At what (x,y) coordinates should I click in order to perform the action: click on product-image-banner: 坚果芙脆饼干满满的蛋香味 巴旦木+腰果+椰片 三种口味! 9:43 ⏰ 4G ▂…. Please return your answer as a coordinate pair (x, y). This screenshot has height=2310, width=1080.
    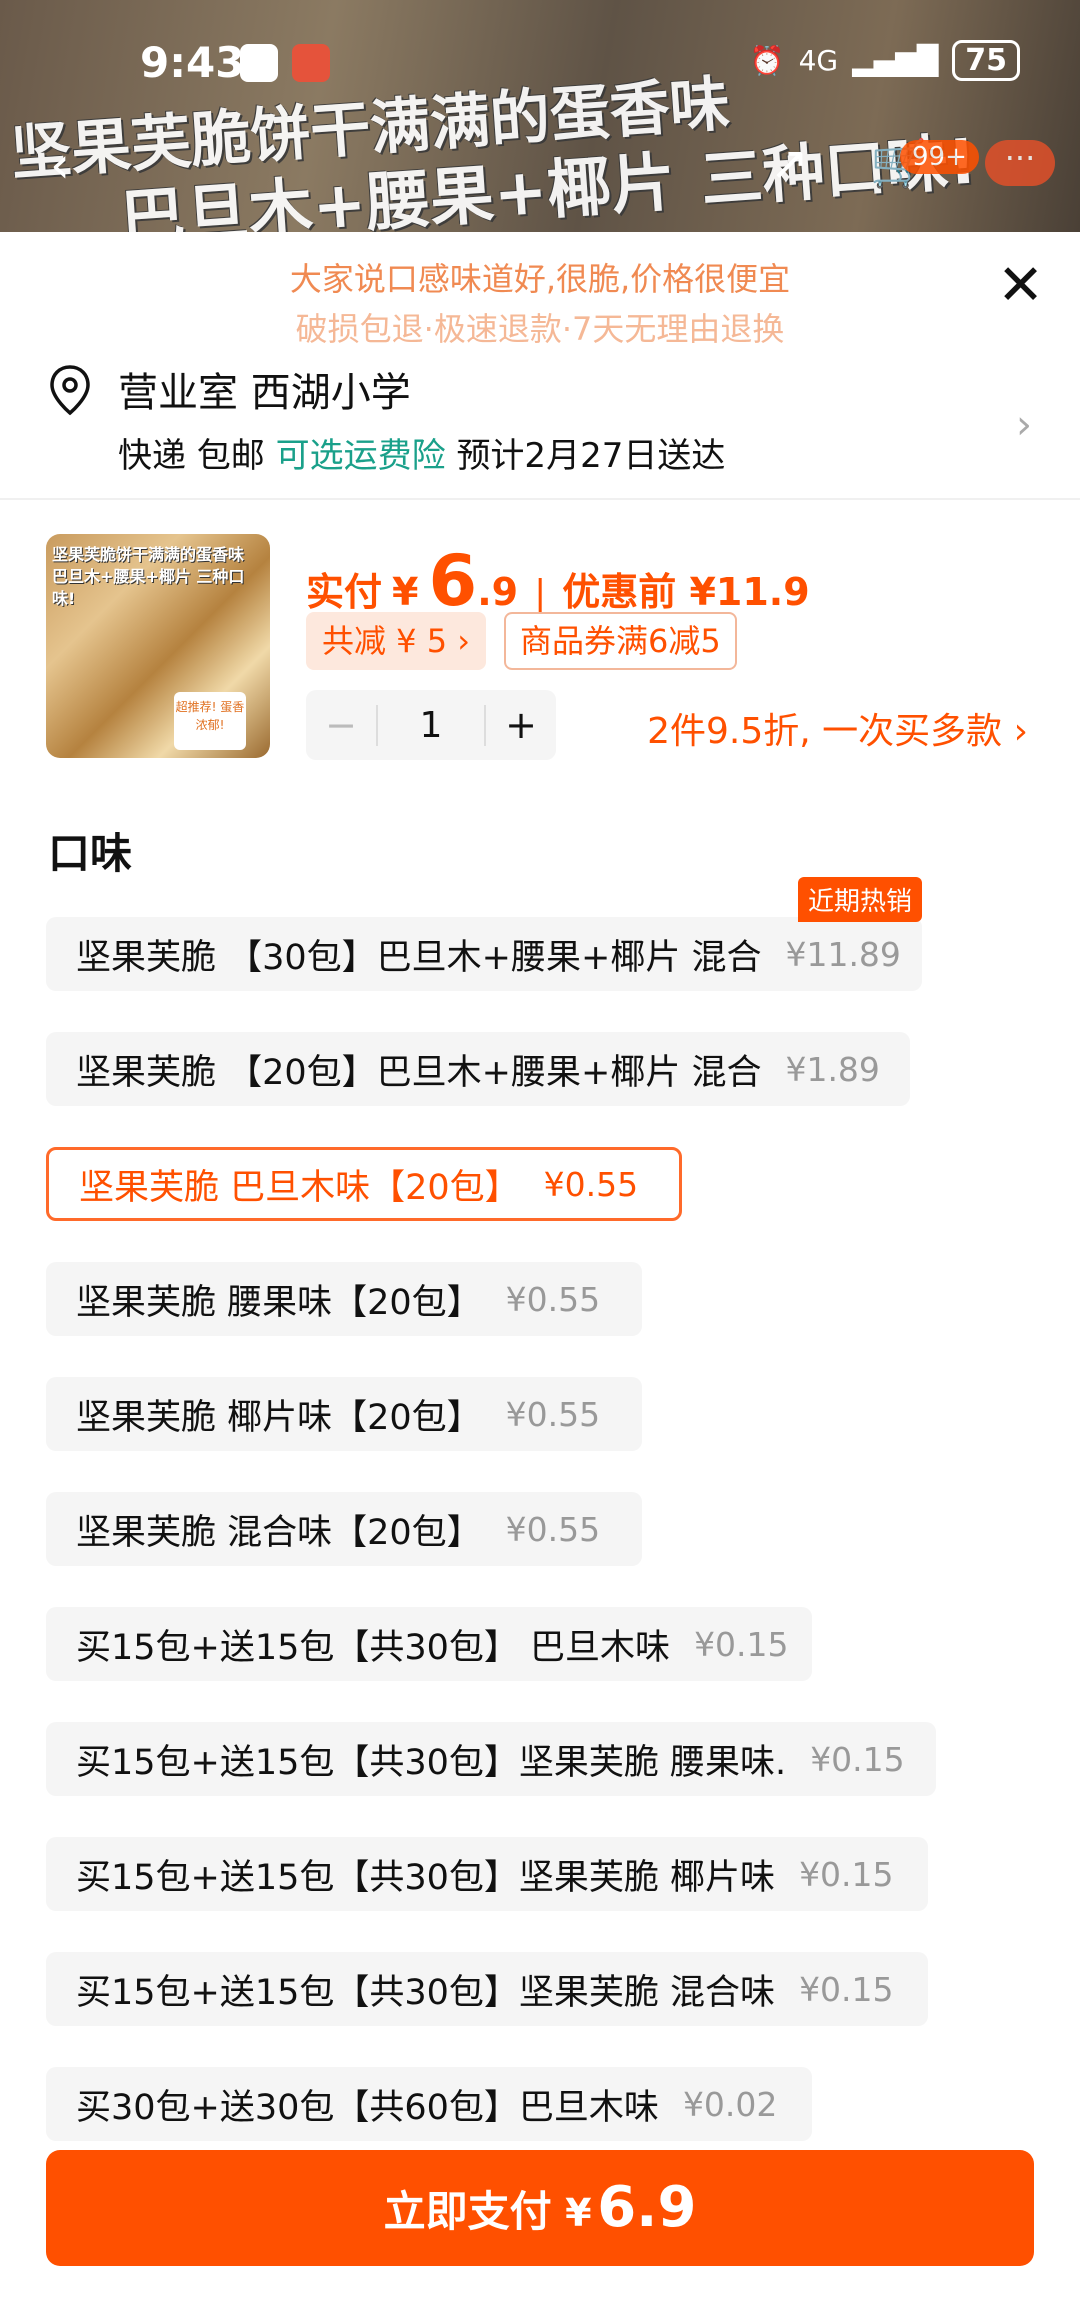
    Looking at the image, I should click on (540, 116).